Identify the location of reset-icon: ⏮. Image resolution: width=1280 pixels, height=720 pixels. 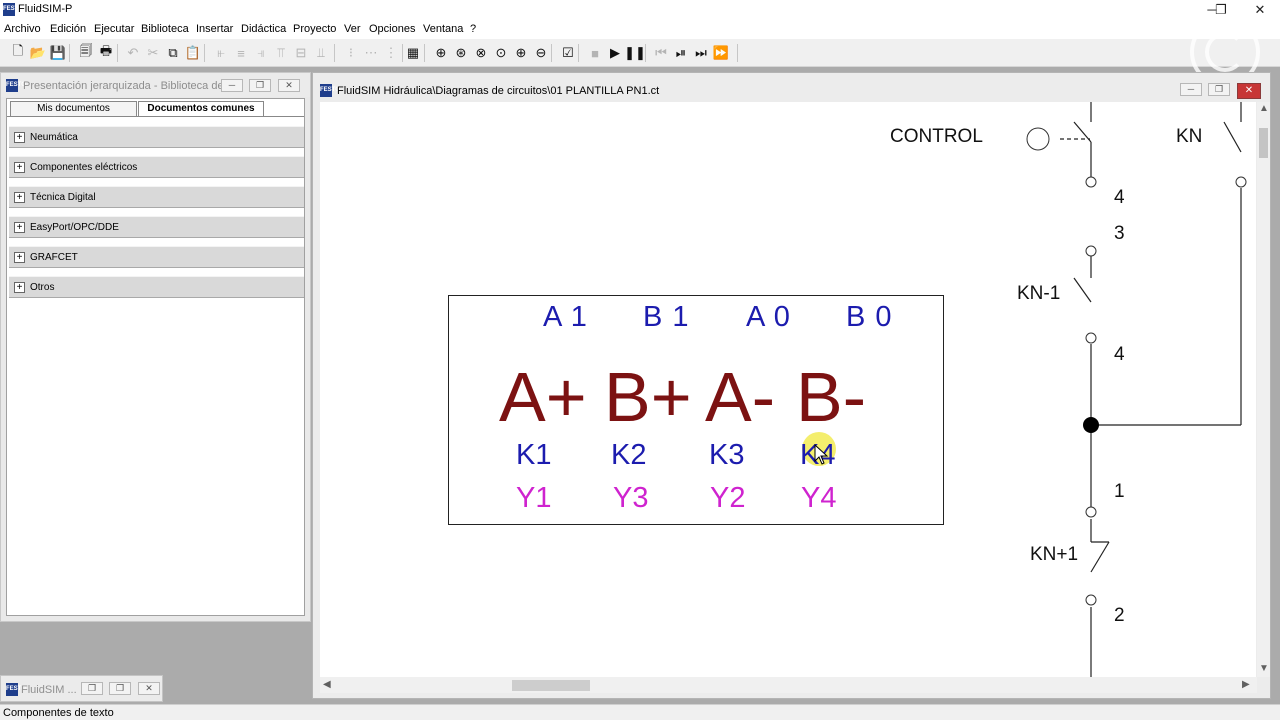
(661, 53).